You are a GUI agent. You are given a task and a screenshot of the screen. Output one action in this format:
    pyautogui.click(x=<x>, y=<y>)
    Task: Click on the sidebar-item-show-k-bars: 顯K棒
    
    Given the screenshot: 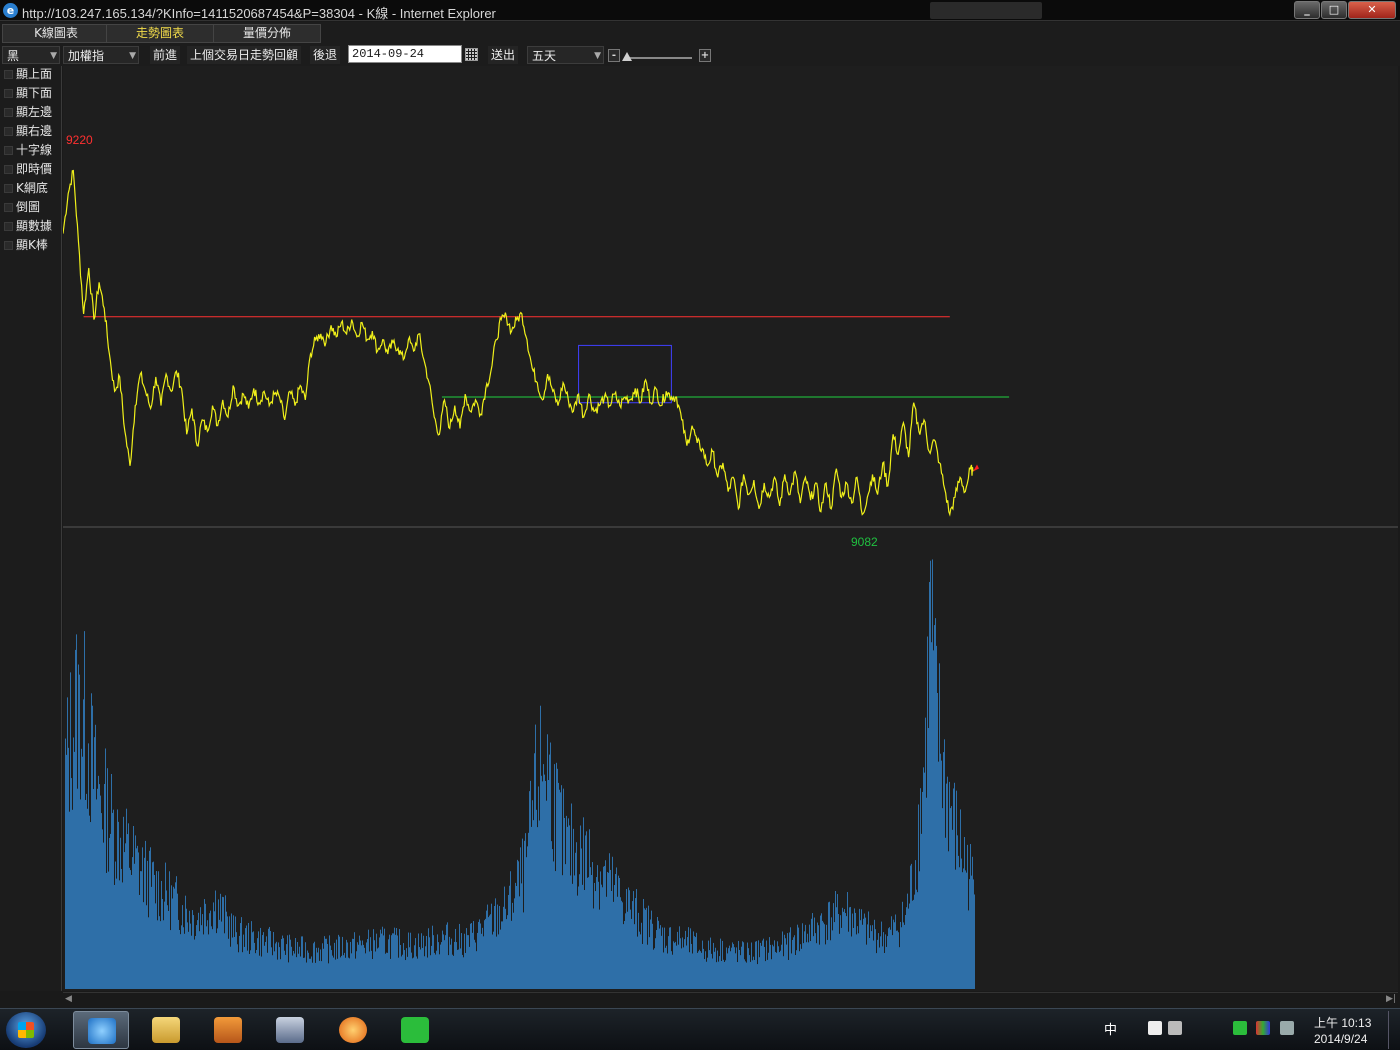 What is the action you would take?
    pyautogui.click(x=26, y=245)
    